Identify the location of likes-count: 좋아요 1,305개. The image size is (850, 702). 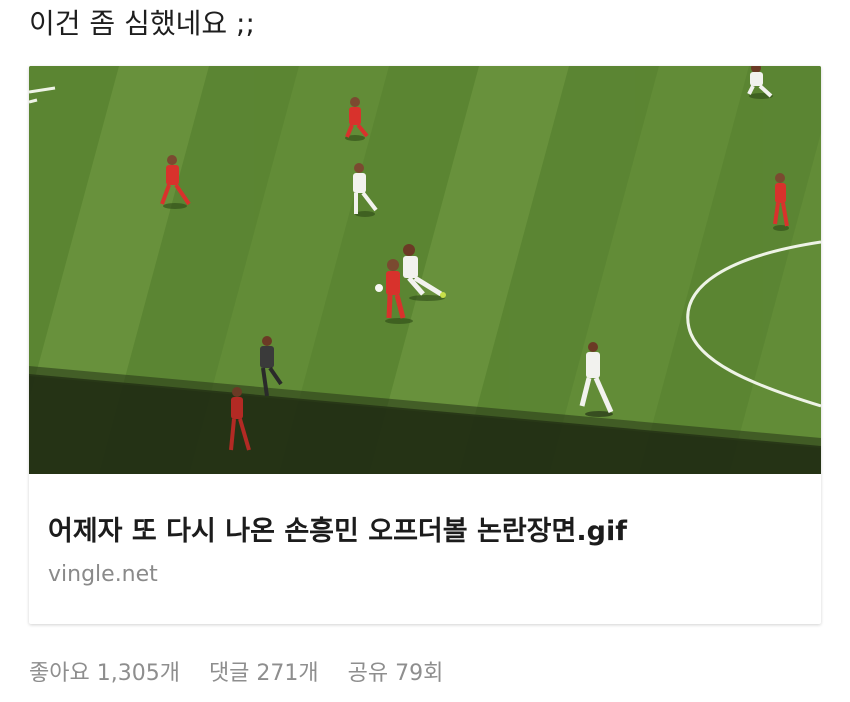
(104, 674).